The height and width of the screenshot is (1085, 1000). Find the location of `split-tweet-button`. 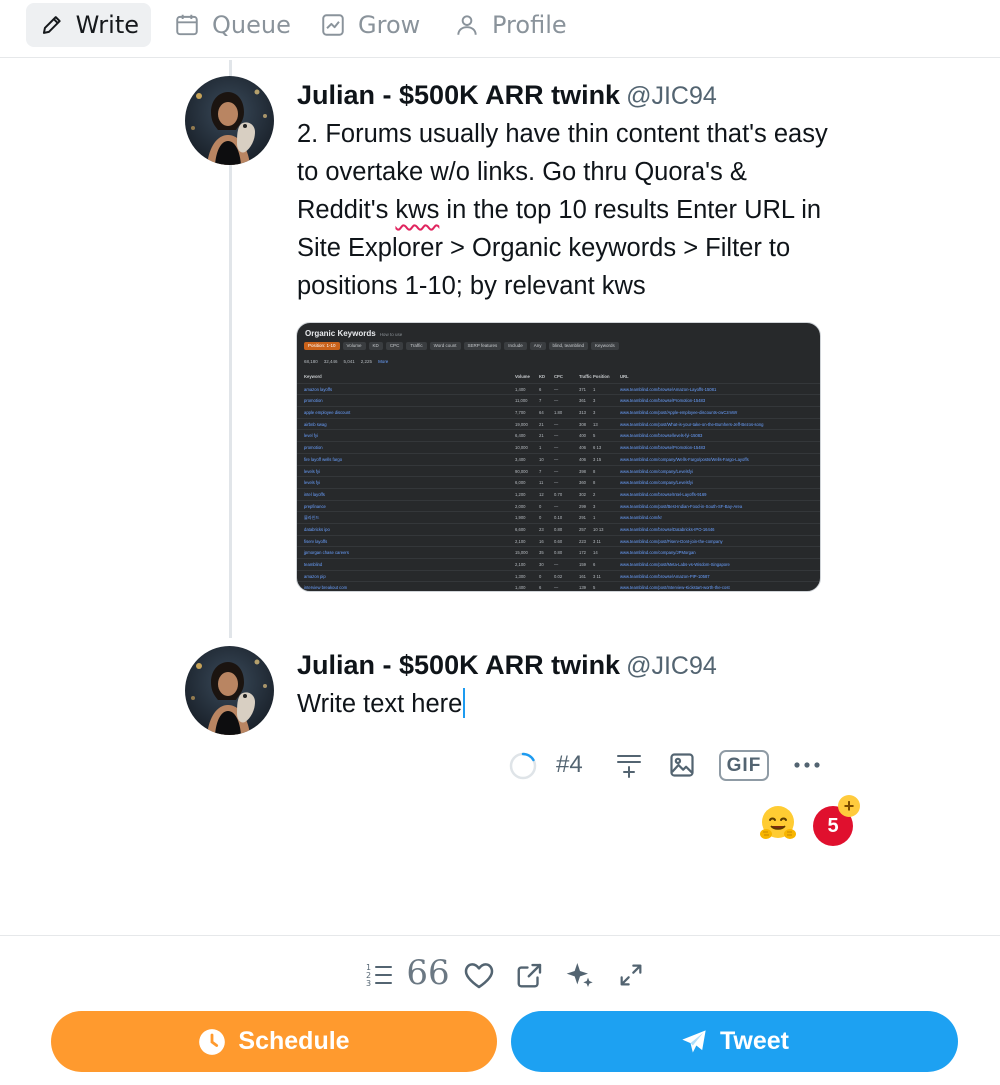

split-tweet-button is located at coordinates (629, 765).